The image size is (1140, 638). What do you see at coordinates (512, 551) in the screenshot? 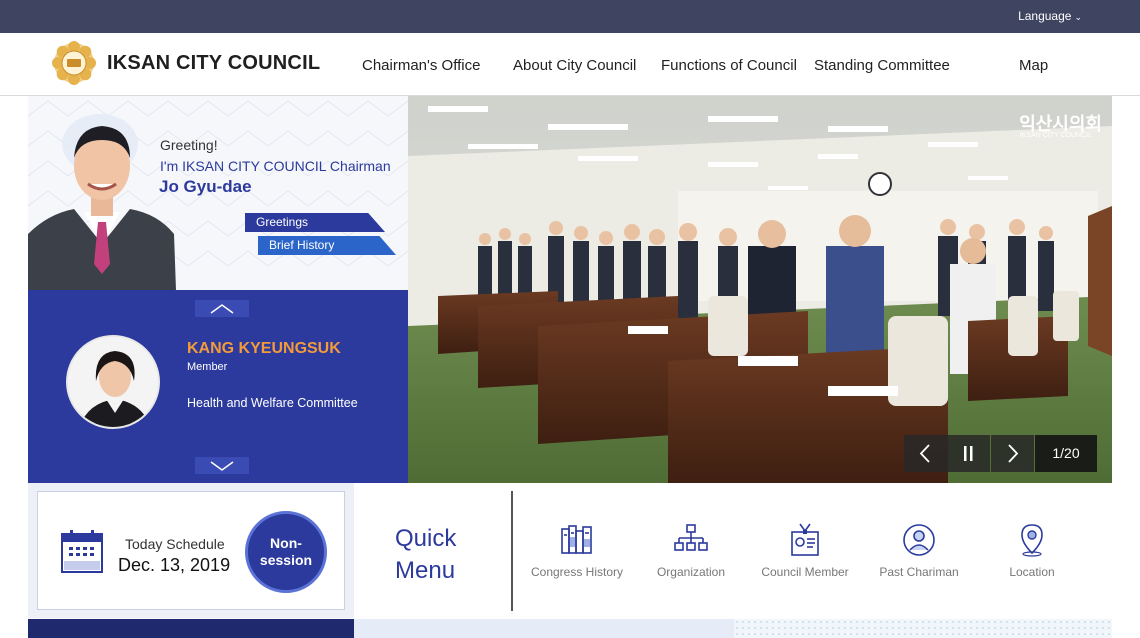
I see `quick-menu-divider` at bounding box center [512, 551].